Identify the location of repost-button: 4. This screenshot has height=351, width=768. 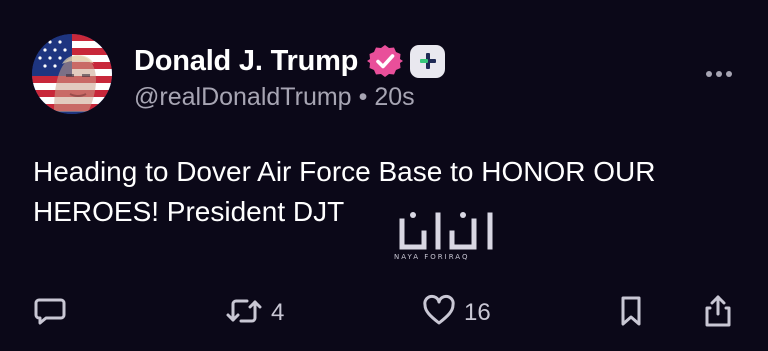
(254, 313).